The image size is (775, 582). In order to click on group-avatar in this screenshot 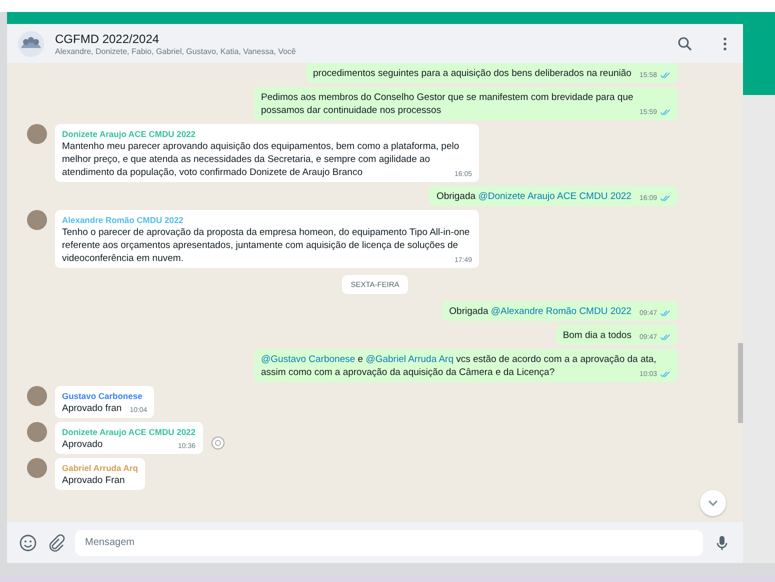, I will do `click(31, 44)`.